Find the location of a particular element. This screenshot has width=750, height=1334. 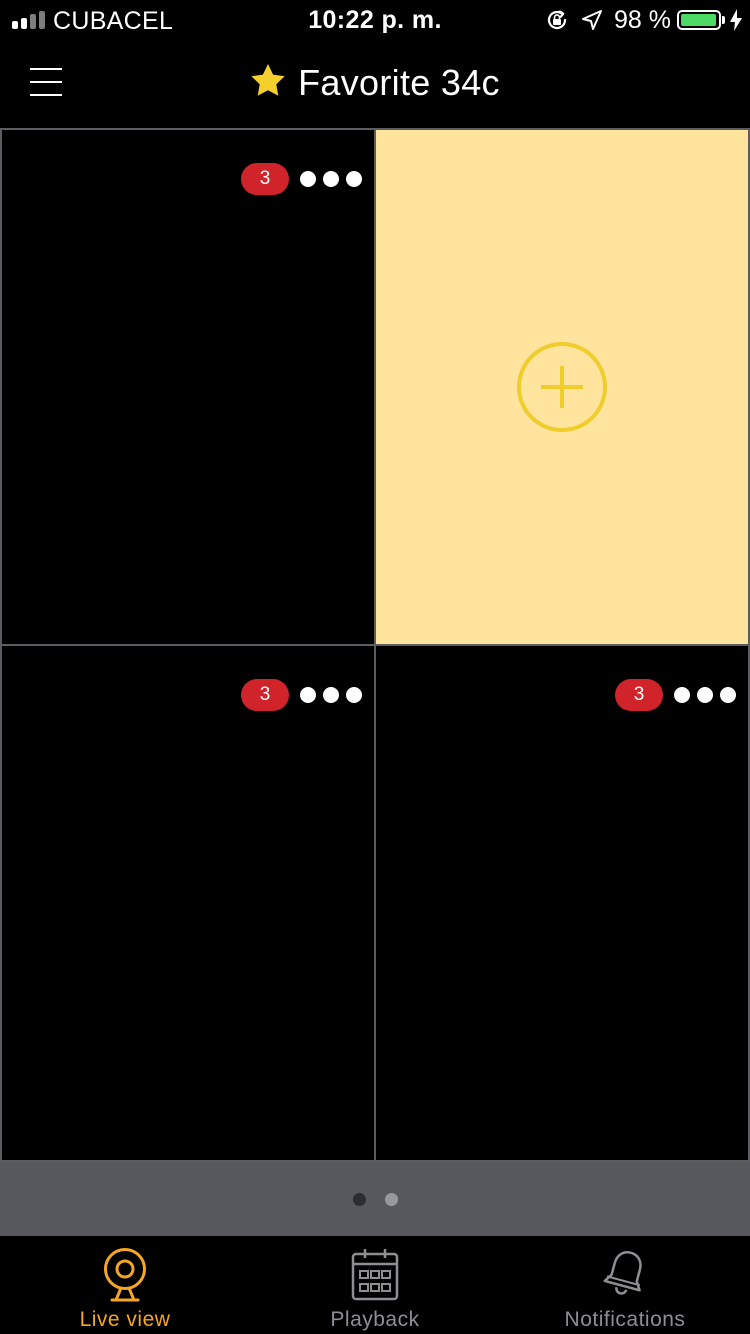

battery-icon is located at coordinates (699, 20).